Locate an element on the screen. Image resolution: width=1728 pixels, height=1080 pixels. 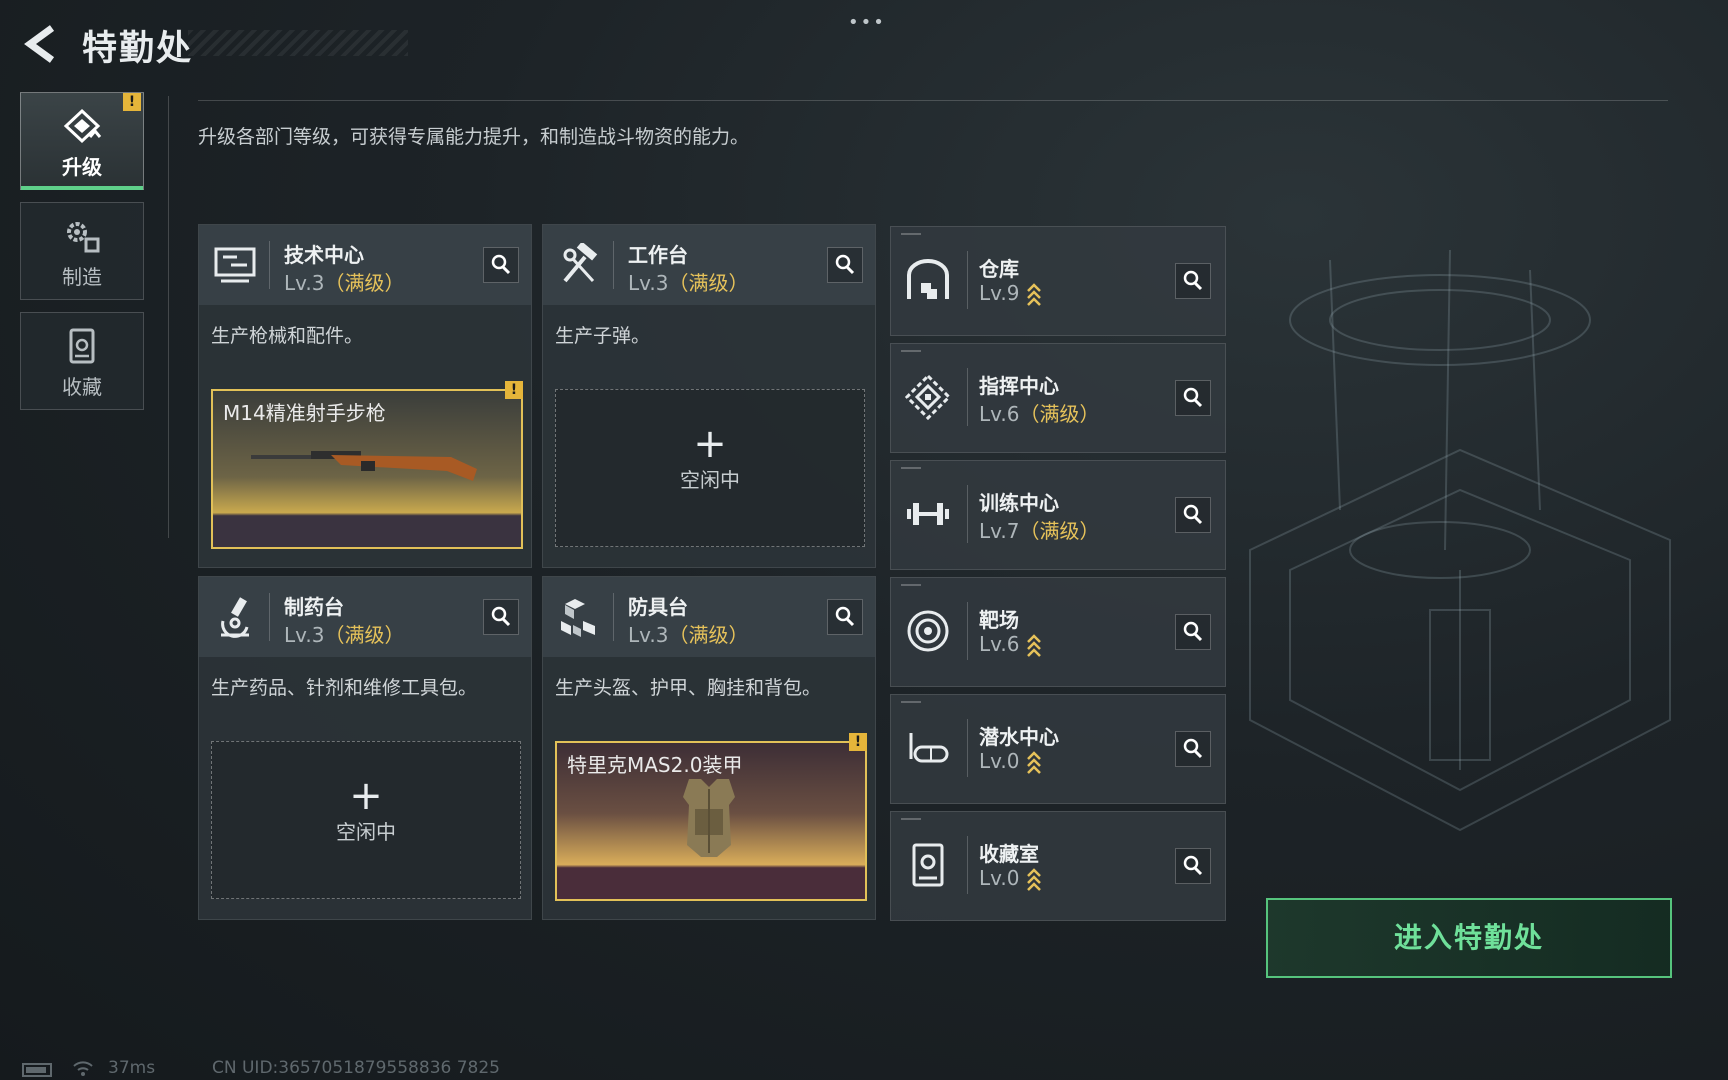
facility-card-tech-center: 技术中心 Lv.3（满级） 生产枪械和配件。 M14精准射手步枪 ! is located at coordinates (365, 396).